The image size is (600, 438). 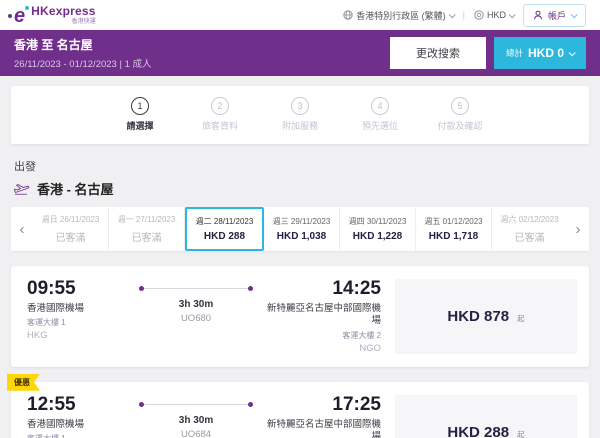 What do you see at coordinates (453, 236) in the screenshot?
I see `date-tab-value: HKD 1,718` at bounding box center [453, 236].